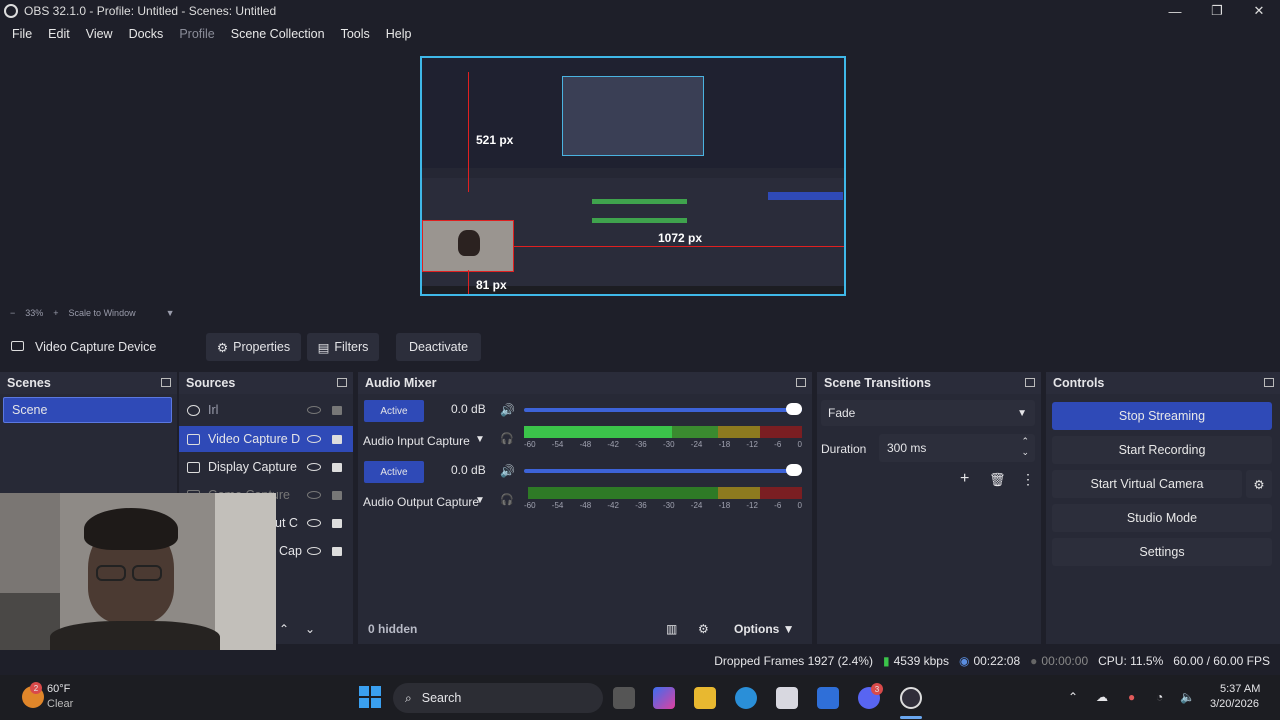 The image size is (1280, 720). Describe the element at coordinates (1162, 450) in the screenshot. I see `start-recording-button: Start Recording` at that location.